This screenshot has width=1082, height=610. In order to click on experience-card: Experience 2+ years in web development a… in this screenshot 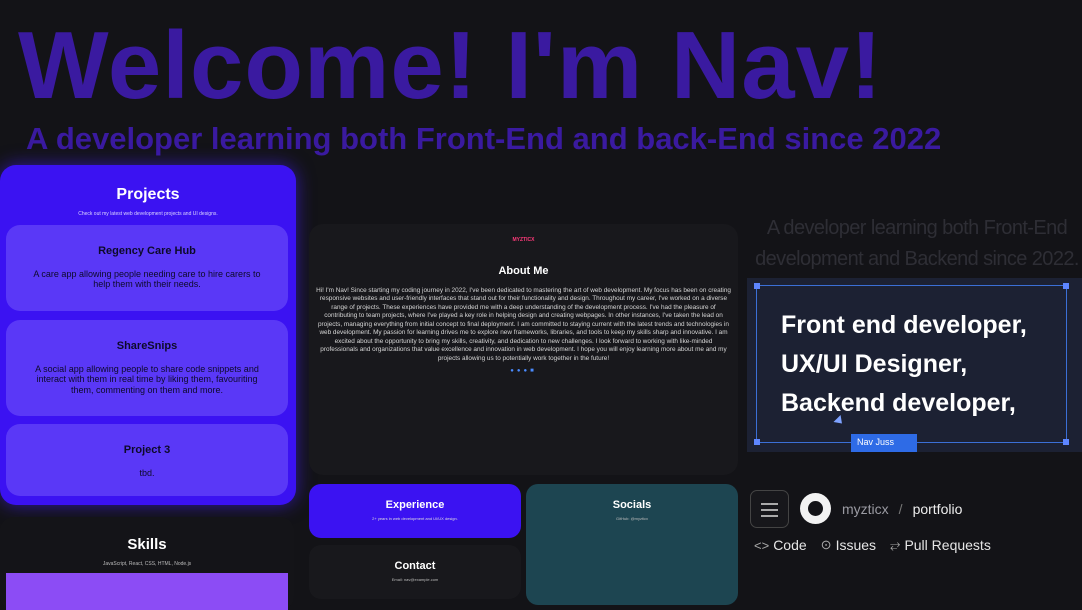, I will do `click(415, 511)`.